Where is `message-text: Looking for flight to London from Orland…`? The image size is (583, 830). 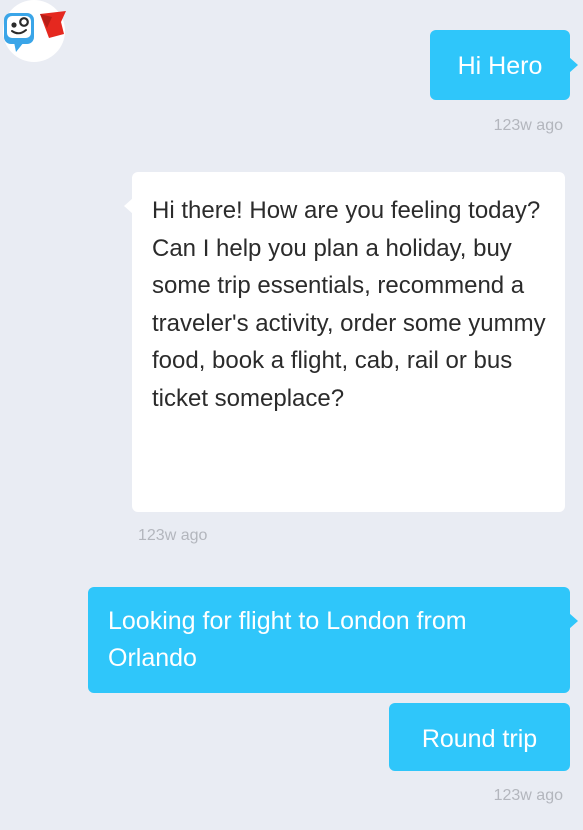
message-text: Looking for flight to London from Orland… is located at coordinates (287, 639).